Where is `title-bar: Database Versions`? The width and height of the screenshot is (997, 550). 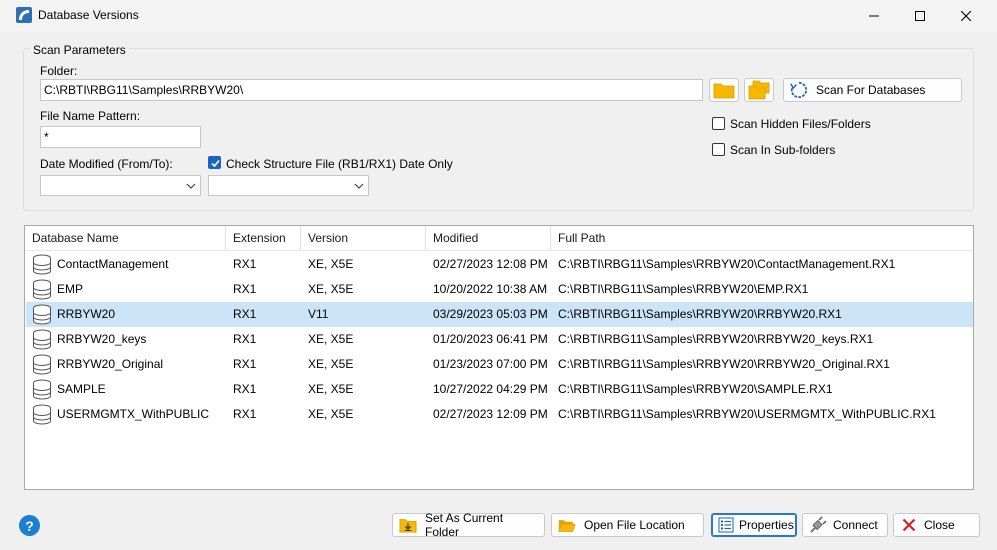
title-bar: Database Versions is located at coordinates (498, 15).